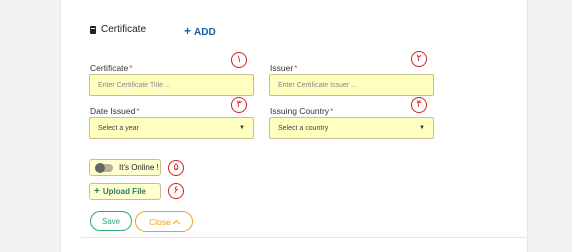  I want to click on toggle-knob, so click(100, 167).